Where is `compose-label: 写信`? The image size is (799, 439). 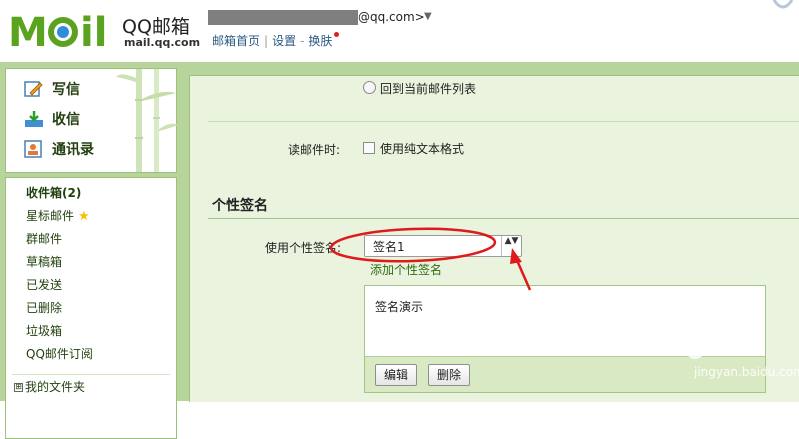
compose-label: 写信 is located at coordinates (66, 90).